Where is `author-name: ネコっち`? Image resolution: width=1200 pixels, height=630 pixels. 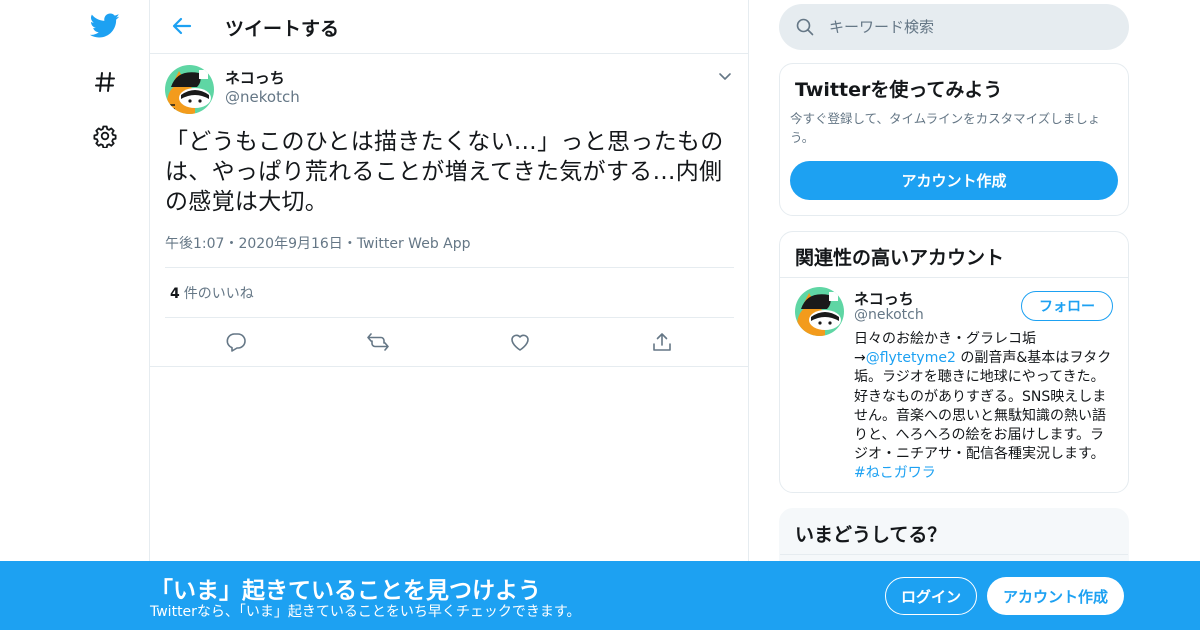 author-name: ネコっち is located at coordinates (255, 77).